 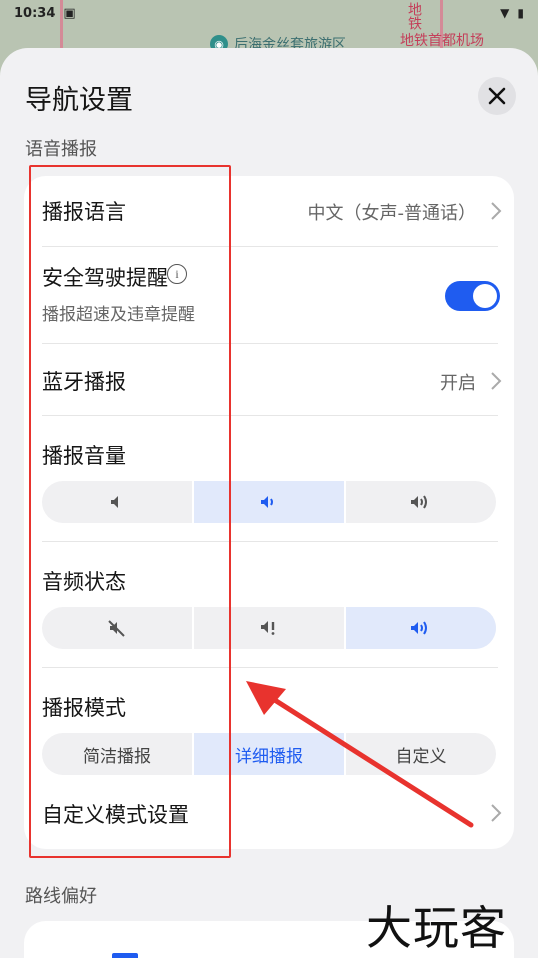 I want to click on volume-high-icon, so click(x=419, y=502).